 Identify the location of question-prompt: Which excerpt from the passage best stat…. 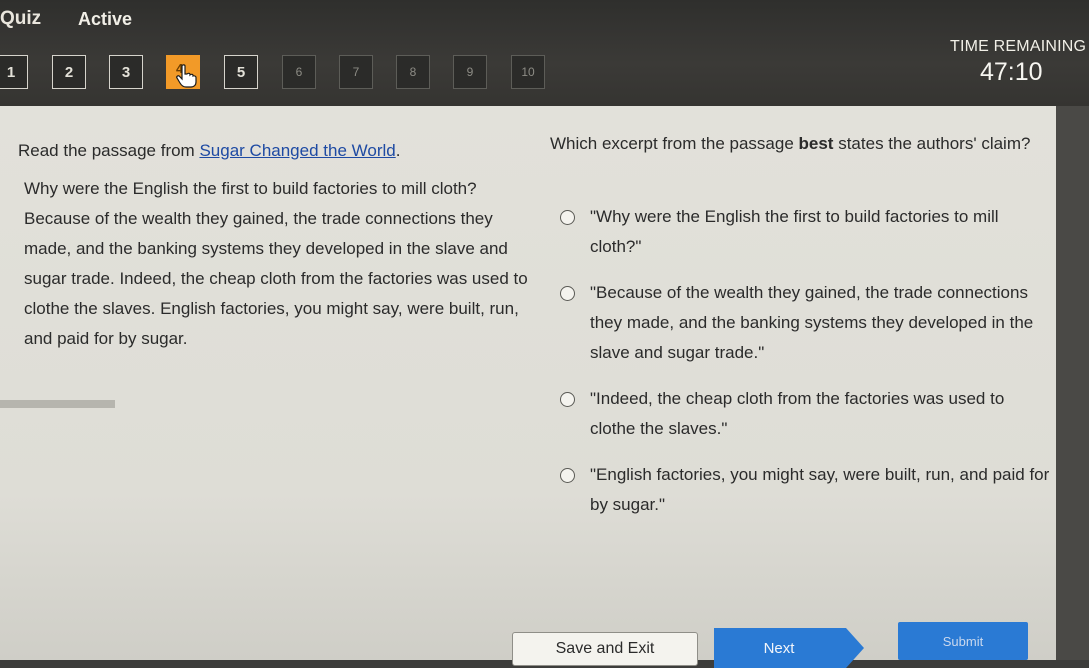
(800, 144).